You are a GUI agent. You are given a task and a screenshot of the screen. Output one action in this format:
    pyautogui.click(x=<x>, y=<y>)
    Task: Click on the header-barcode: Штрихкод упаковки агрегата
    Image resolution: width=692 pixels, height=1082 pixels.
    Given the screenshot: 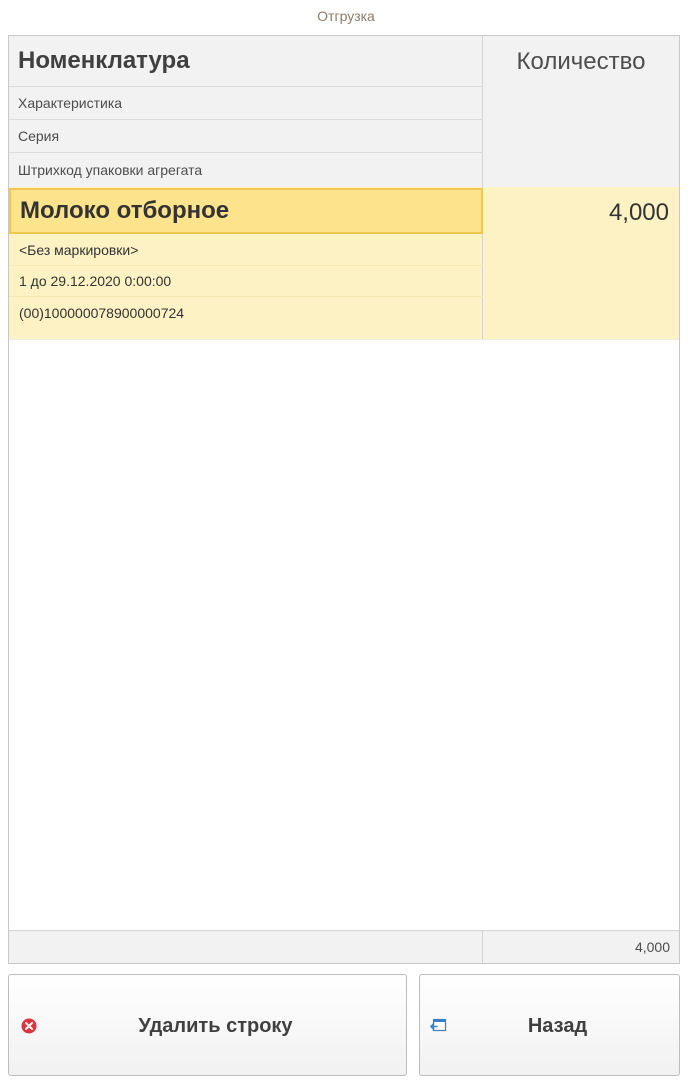 What is the action you would take?
    pyautogui.click(x=246, y=170)
    